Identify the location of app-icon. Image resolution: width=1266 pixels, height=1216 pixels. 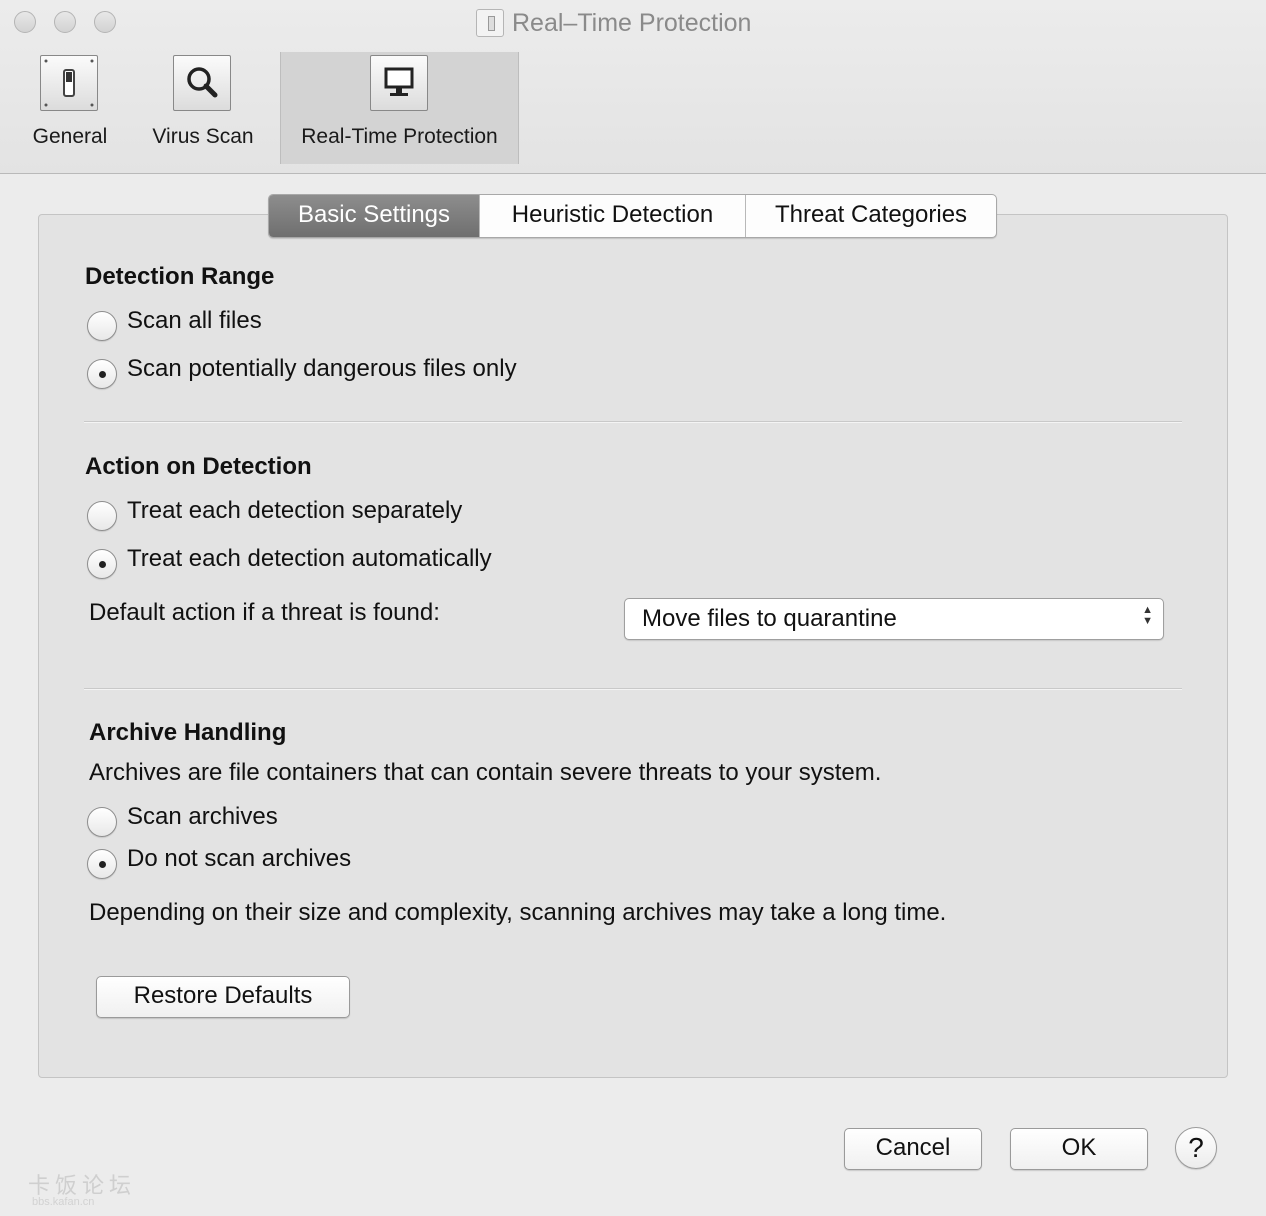
(490, 23).